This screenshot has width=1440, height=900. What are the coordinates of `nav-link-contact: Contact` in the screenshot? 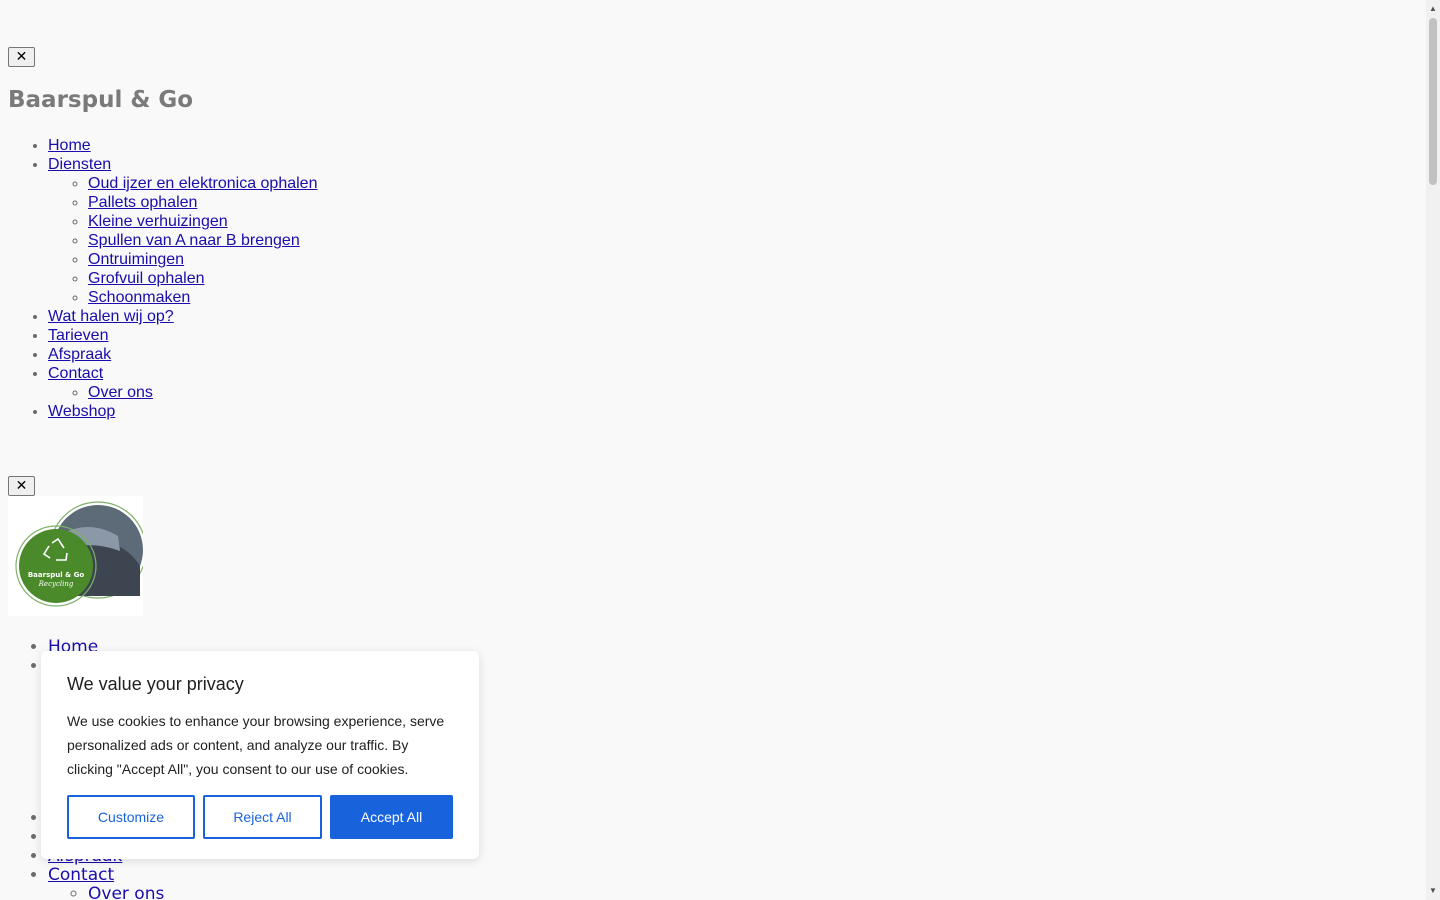 It's located at (75, 373).